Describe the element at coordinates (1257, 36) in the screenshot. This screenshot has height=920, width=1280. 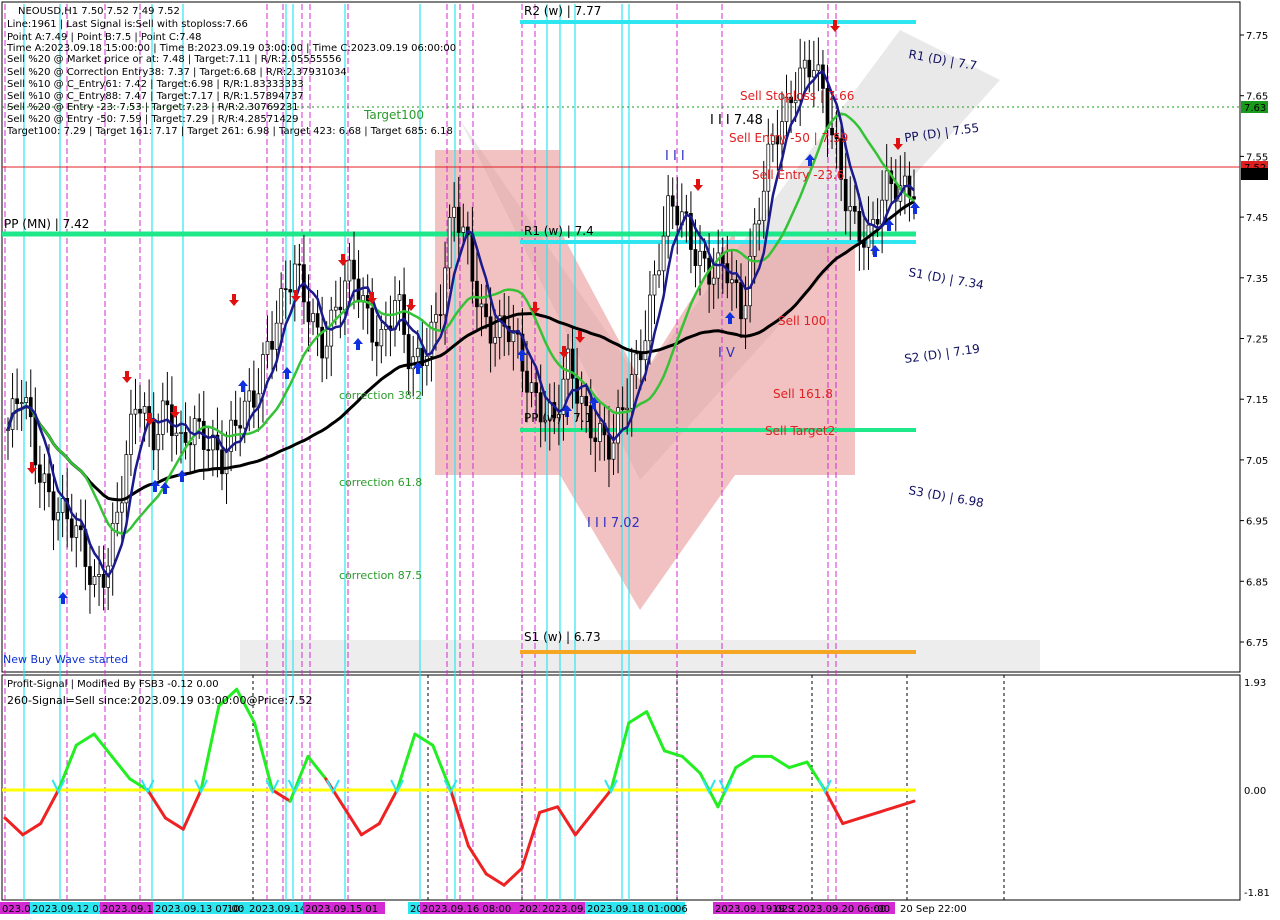
I see `price-tick-label: 7.75` at that location.